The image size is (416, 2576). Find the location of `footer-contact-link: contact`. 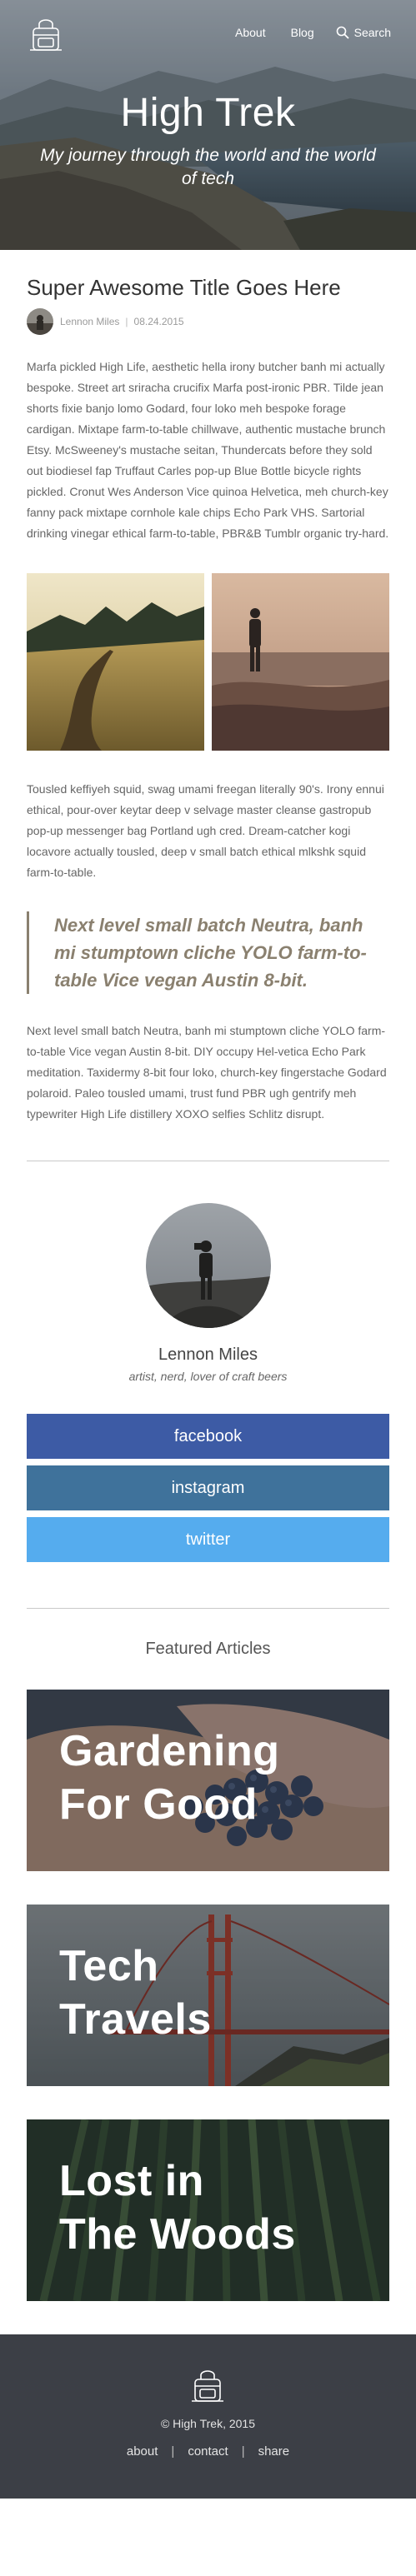

footer-contact-link: contact is located at coordinates (208, 2451).